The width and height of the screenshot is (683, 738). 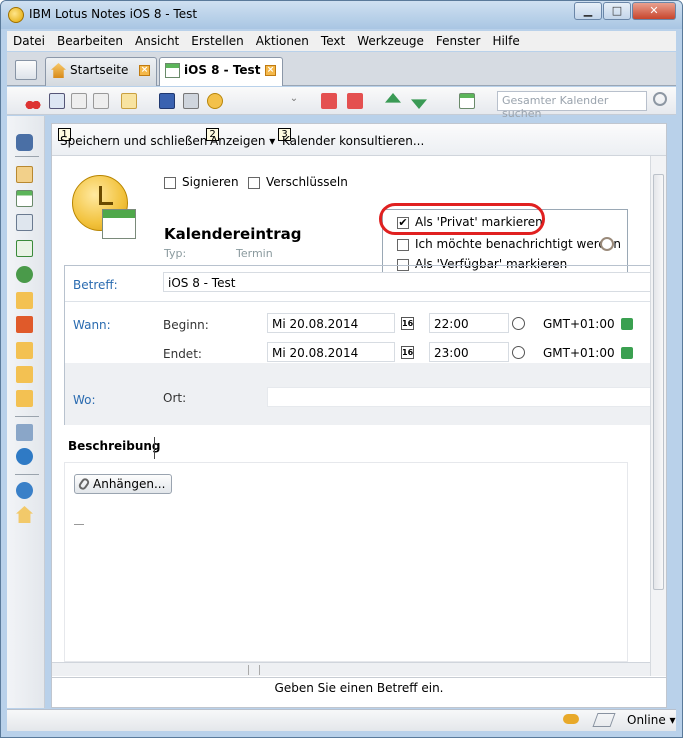 I want to click on encrypt-checkbox, so click(x=254, y=182).